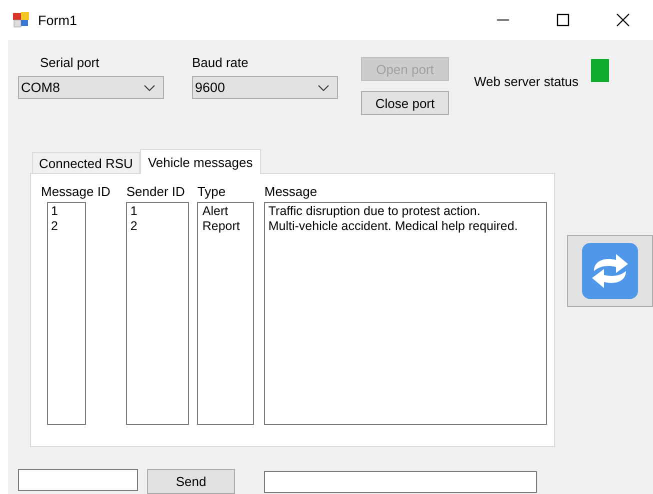 This screenshot has height=494, width=653. What do you see at coordinates (156, 191) in the screenshot?
I see `column-label: Sender ID` at bounding box center [156, 191].